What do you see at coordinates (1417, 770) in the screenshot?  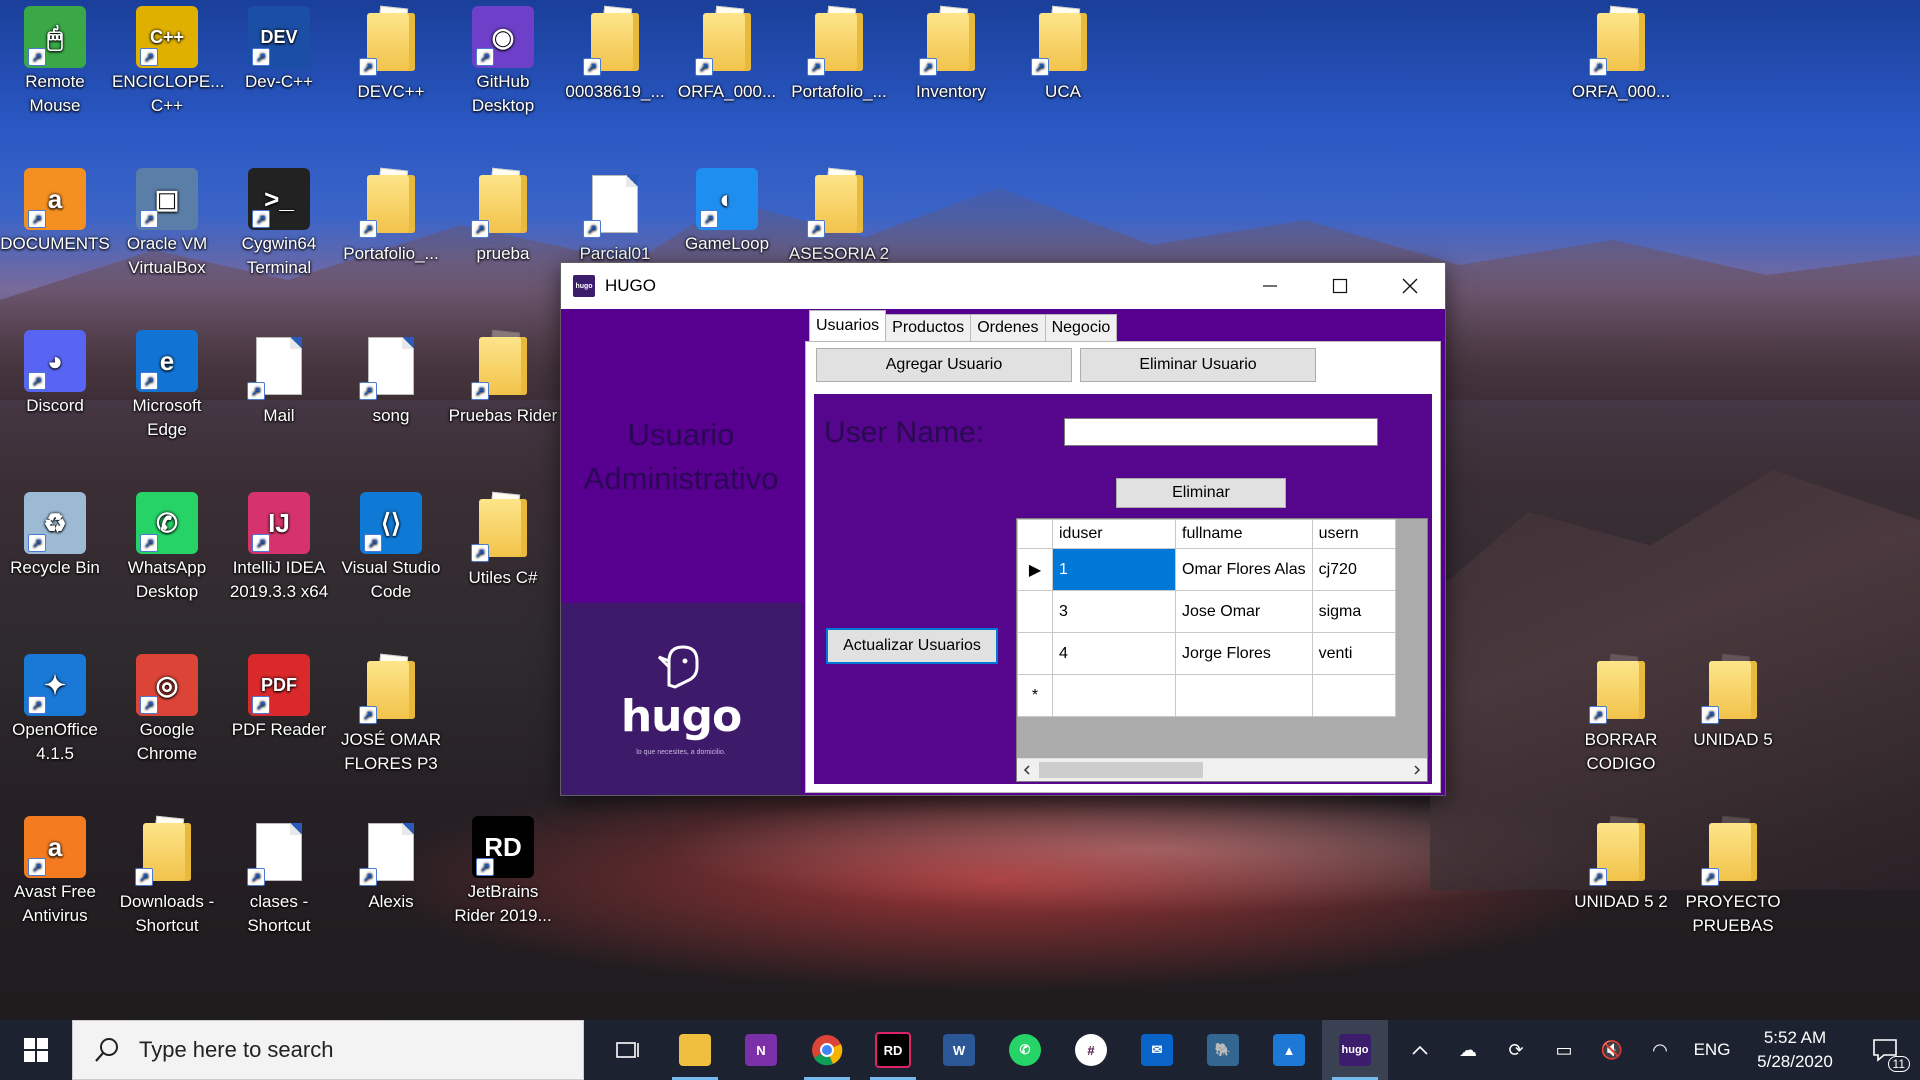 I see `scroll-right-icon` at bounding box center [1417, 770].